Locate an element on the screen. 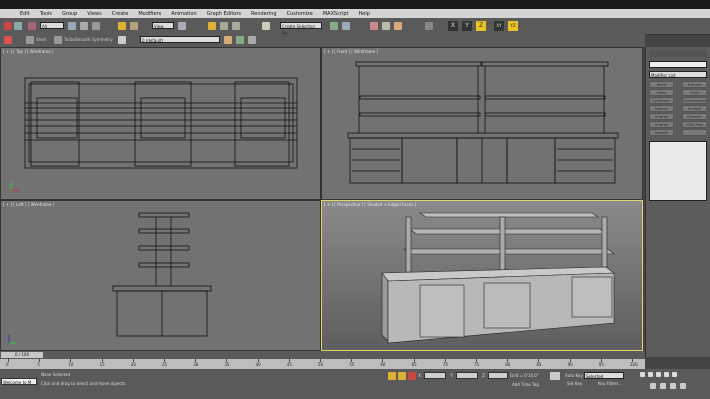 The width and height of the screenshot is (710, 399). maxscript-listener: Welcome to M is located at coordinates (19, 381).